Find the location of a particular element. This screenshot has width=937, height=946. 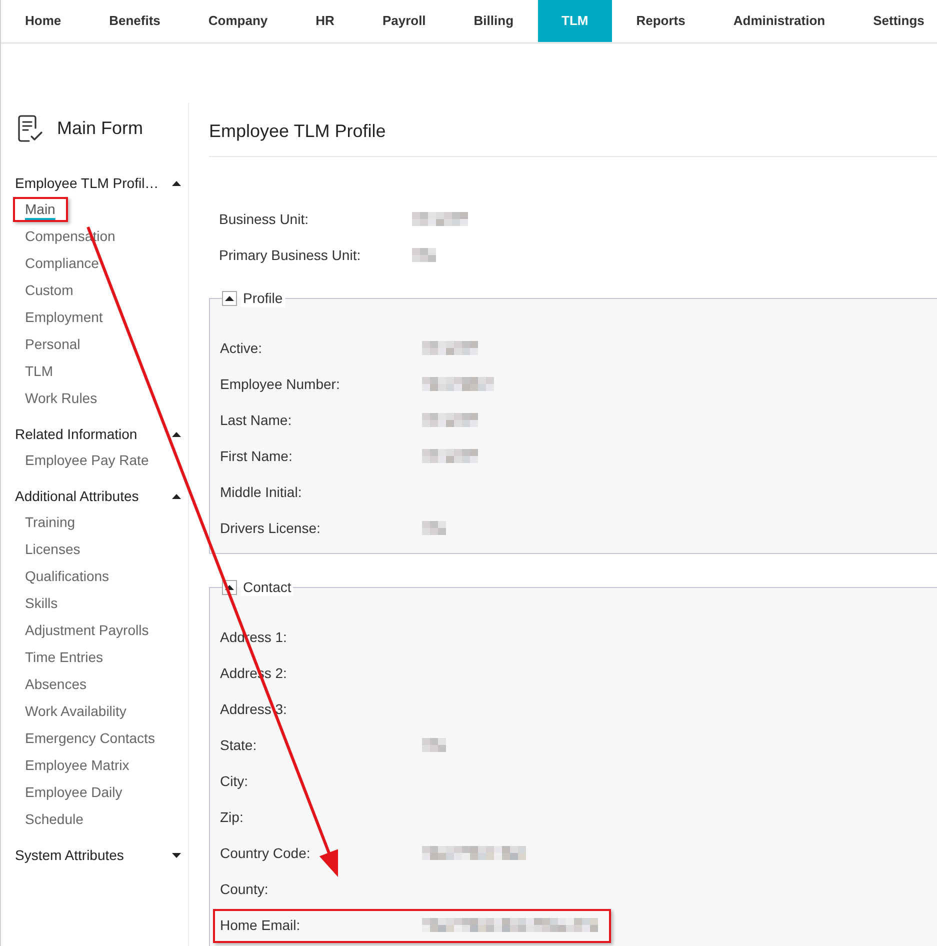

field-label: City: is located at coordinates (234, 781).